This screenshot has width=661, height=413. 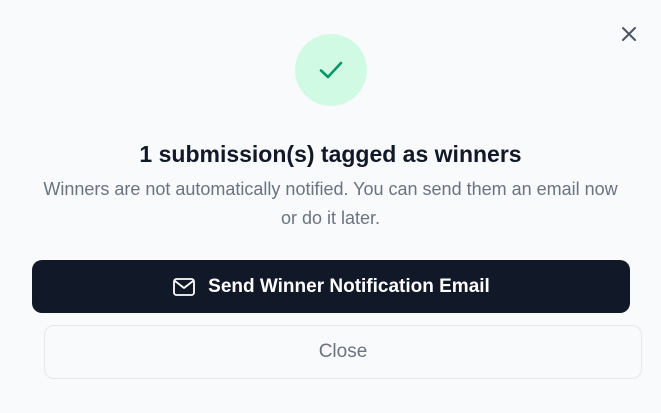 I want to click on dialog-title: 1 submission(s) tagged as winners, so click(x=330, y=154).